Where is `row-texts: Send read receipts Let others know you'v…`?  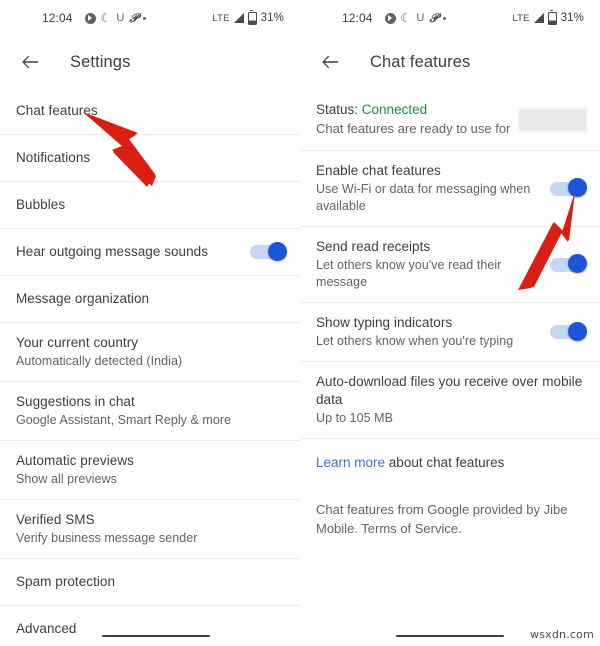
row-texts: Send read receipts Let others know you'v… is located at coordinates (428, 264).